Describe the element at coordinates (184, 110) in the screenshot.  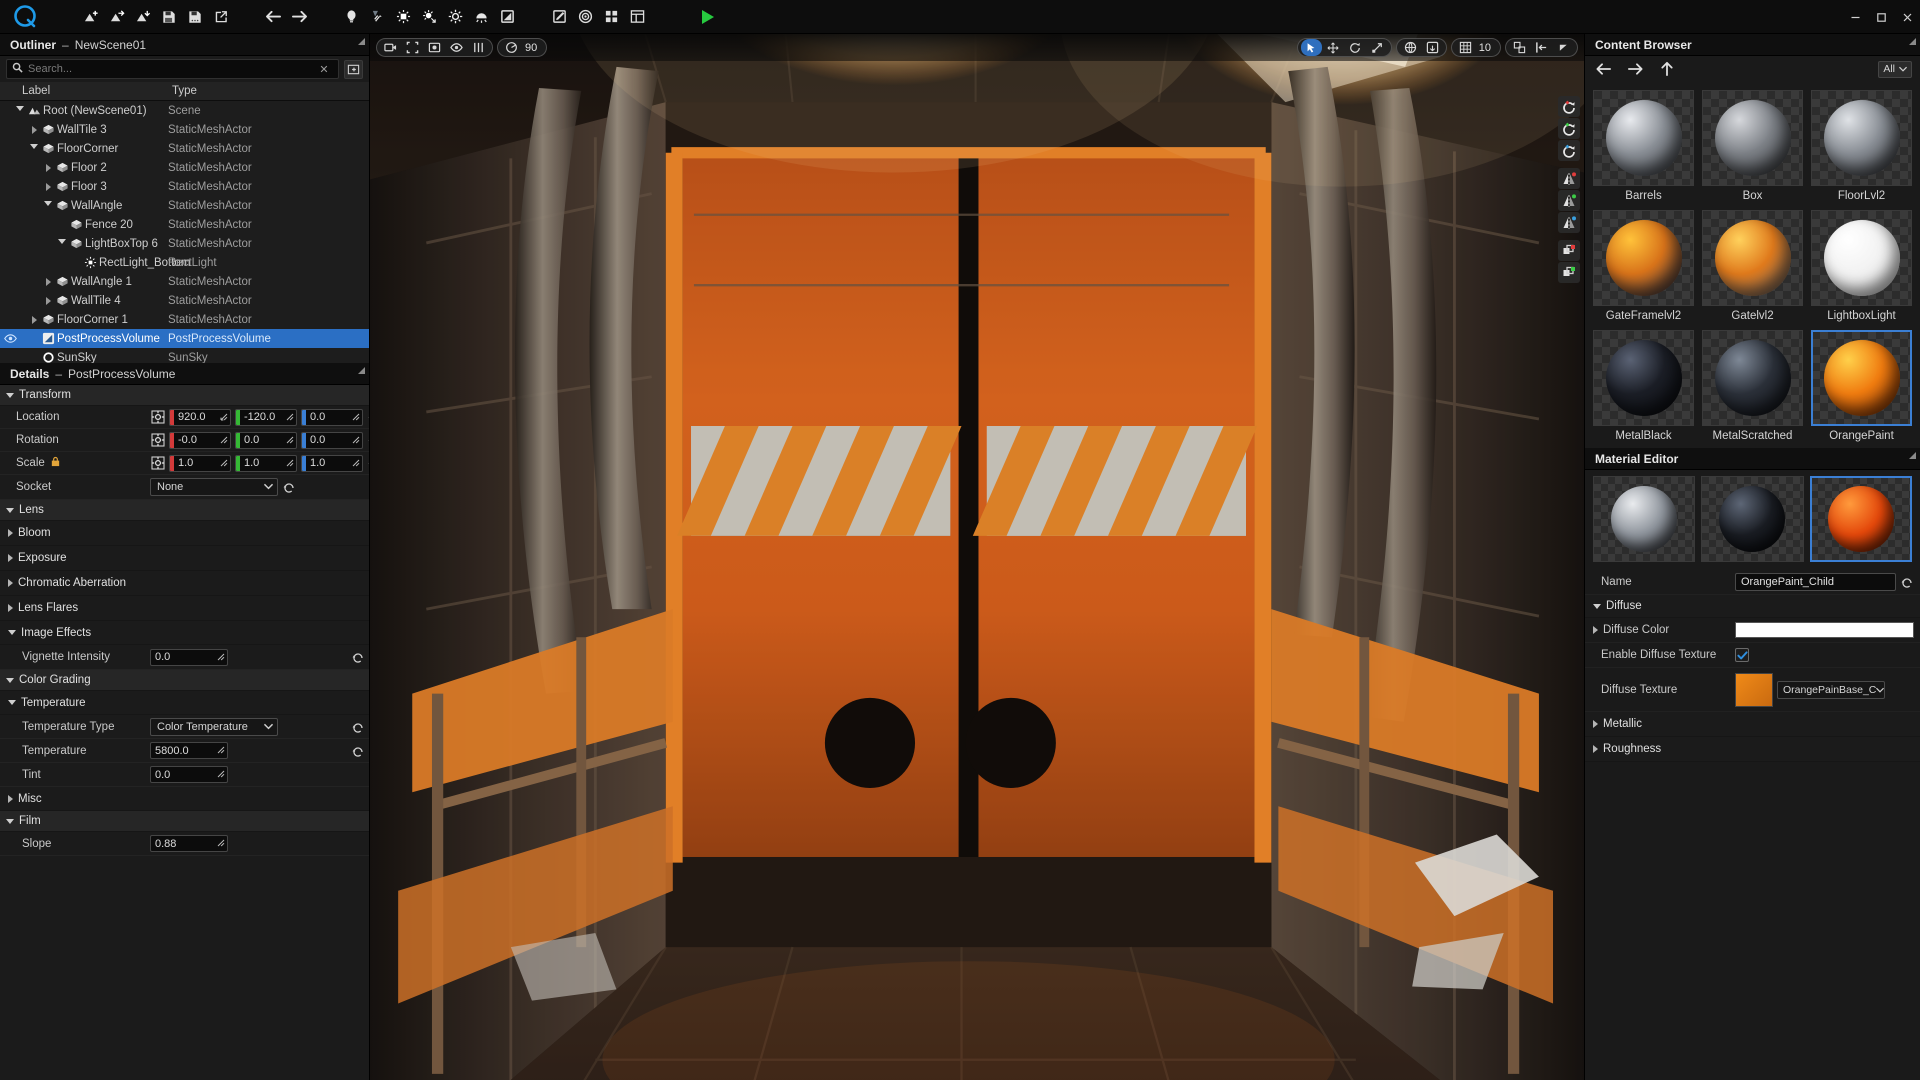
I see `outliner-row-root-newscene01: Root (NewScene01) Scene` at that location.